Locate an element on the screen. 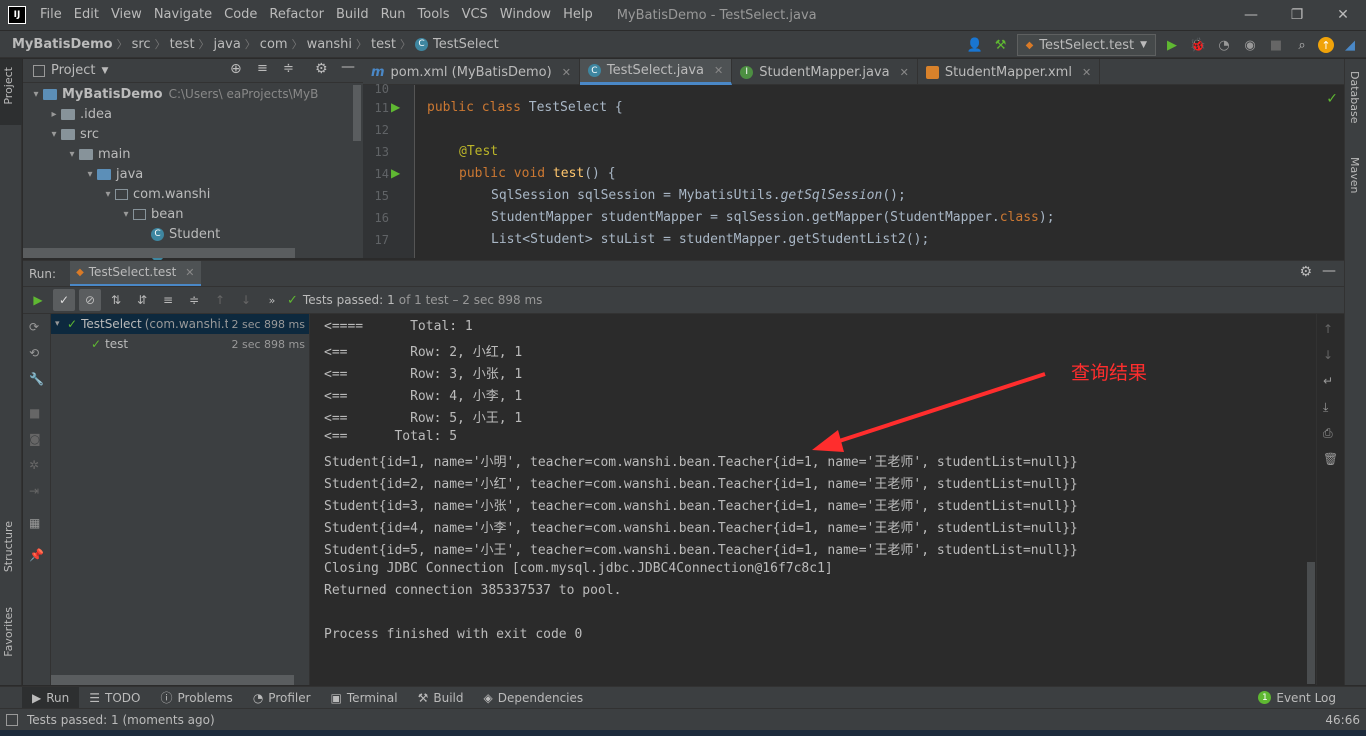 Image resolution: width=1366 pixels, height=736 pixels. project-tree-item: ▾ java is located at coordinates (193, 174).